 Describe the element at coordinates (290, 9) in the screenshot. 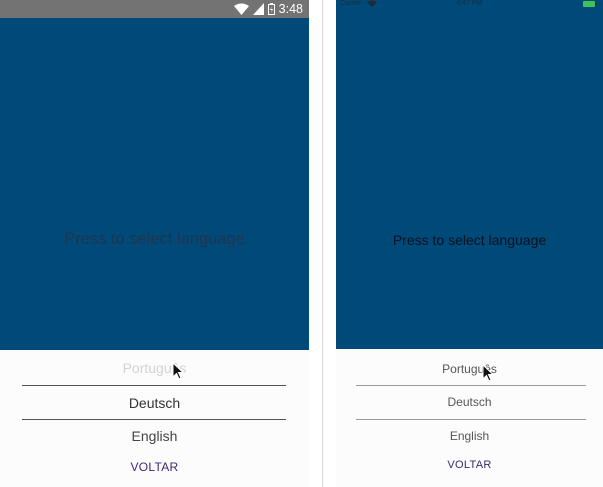

I see `status-time: 3:48` at that location.